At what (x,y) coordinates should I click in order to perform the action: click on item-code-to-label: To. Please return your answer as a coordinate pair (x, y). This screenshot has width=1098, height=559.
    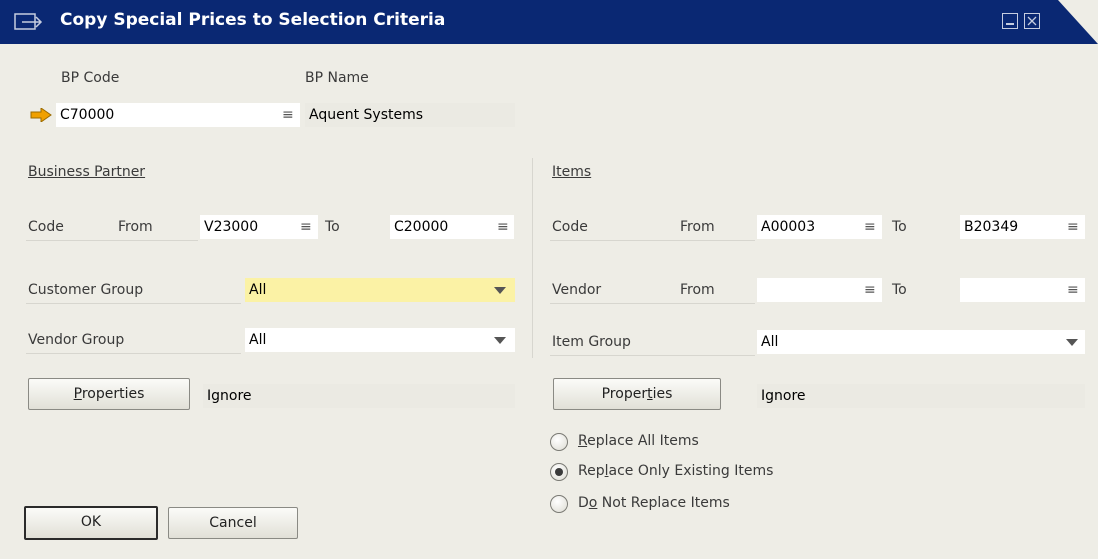
    Looking at the image, I should click on (899, 227).